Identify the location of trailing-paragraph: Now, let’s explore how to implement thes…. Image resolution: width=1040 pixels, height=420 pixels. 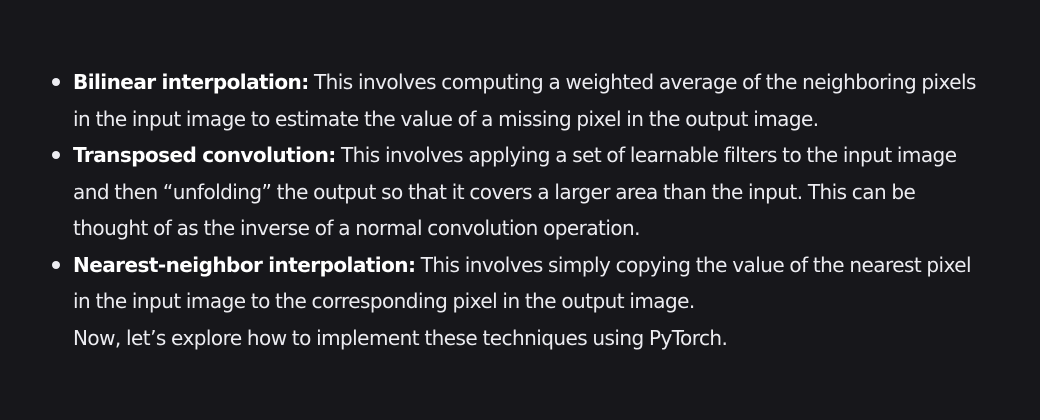
(400, 337).